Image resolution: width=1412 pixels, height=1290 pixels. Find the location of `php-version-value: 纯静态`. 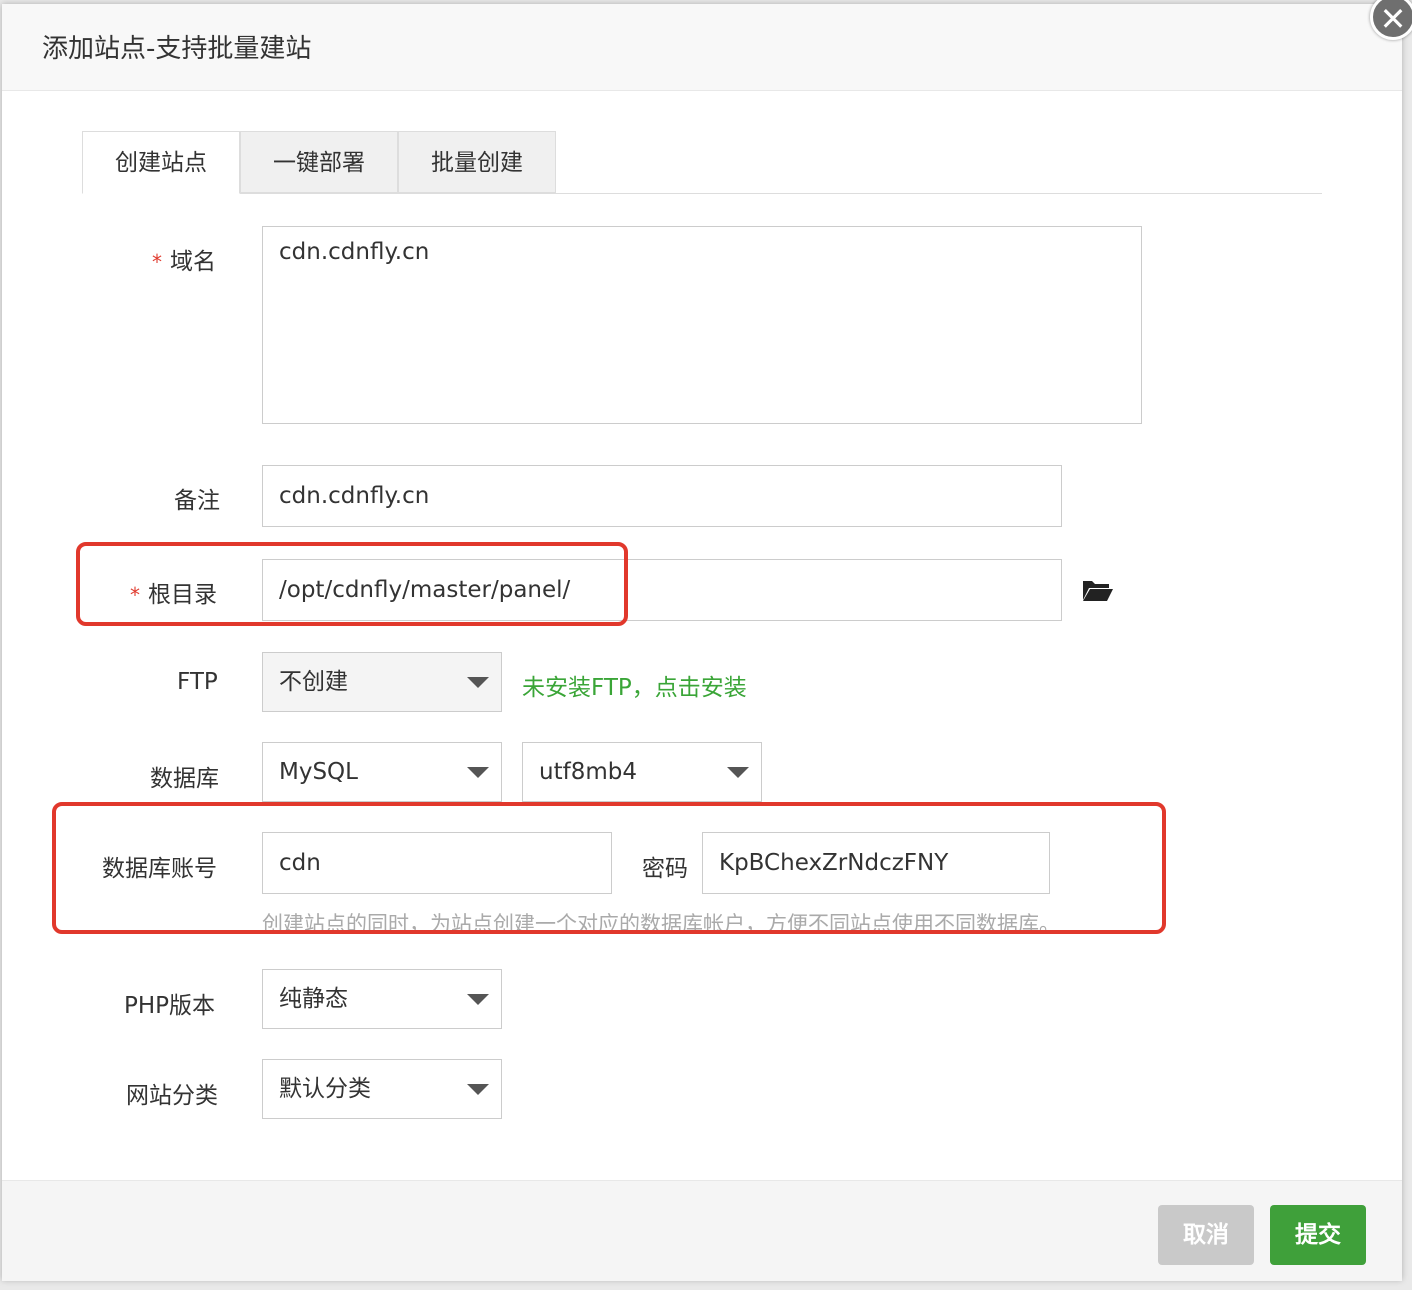

php-version-value: 纯静态 is located at coordinates (313, 999).